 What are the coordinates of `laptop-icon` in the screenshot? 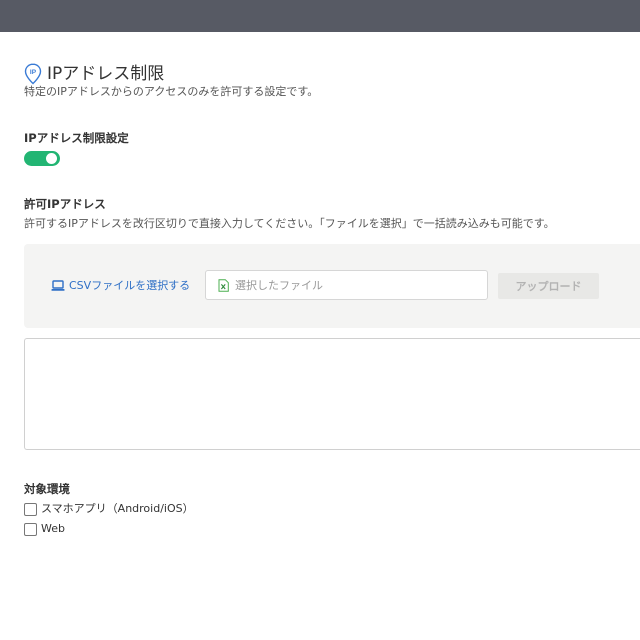 It's located at (58, 285).